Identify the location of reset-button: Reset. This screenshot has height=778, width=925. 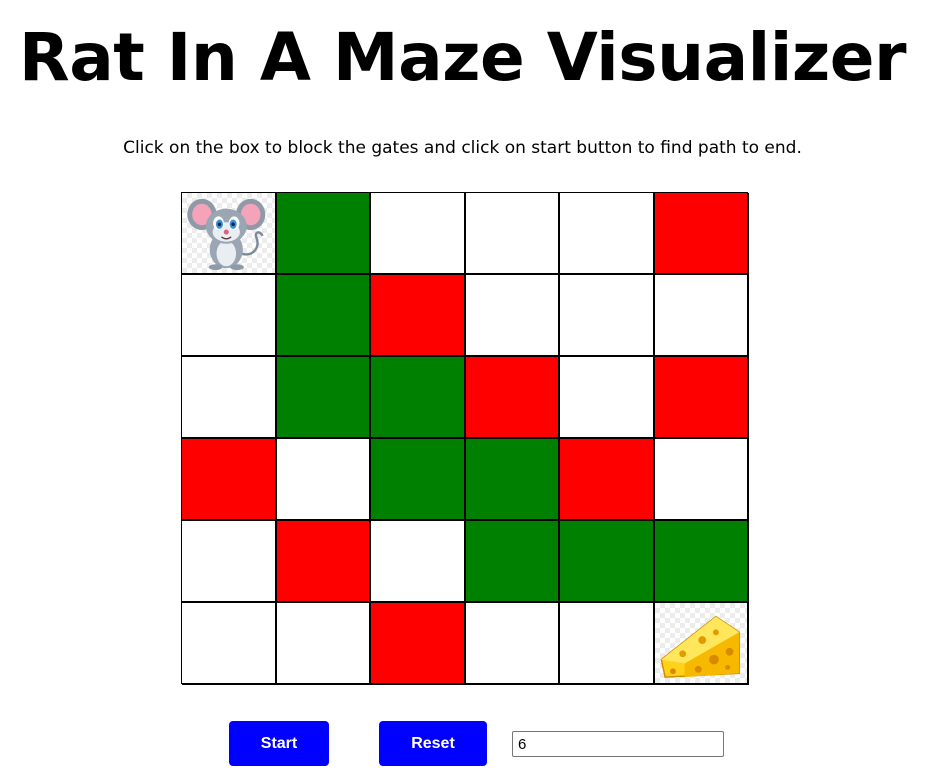
(433, 743).